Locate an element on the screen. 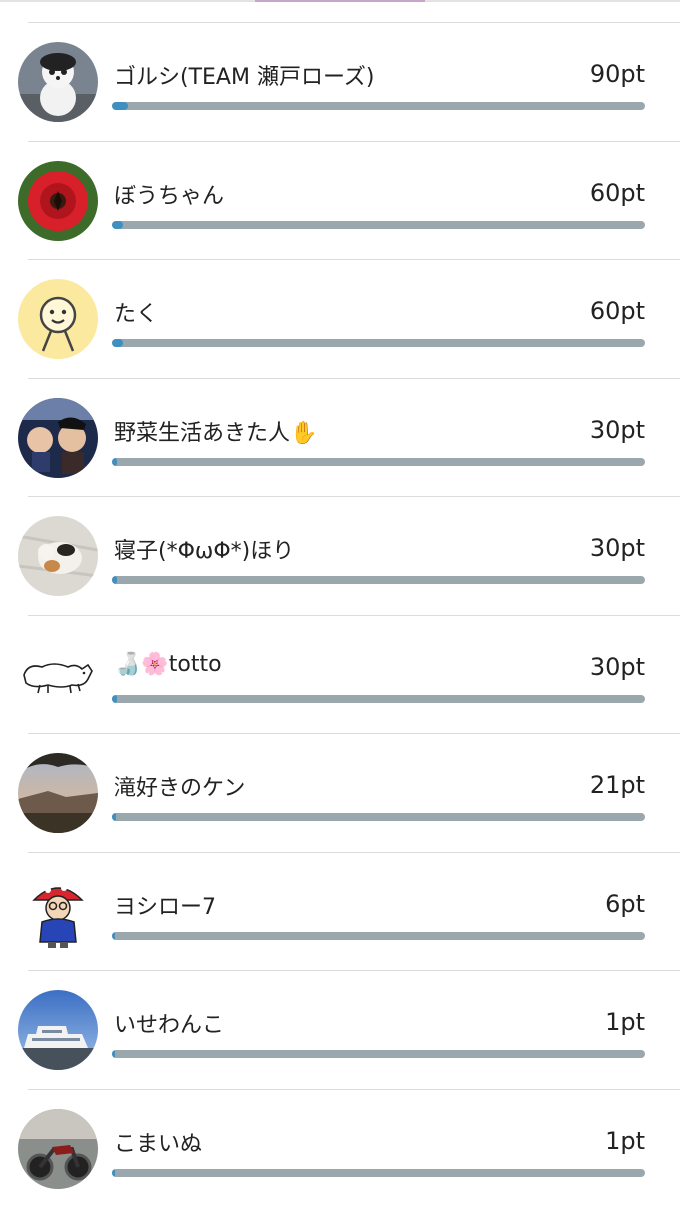 The image size is (680, 1207). red-tulip-avatar-icon is located at coordinates (58, 201).